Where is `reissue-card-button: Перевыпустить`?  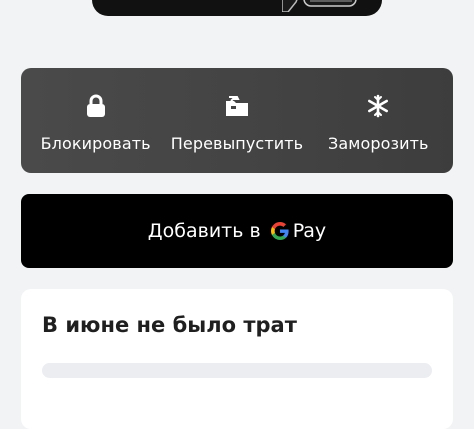 reissue-card-button: Перевыпустить is located at coordinates (236, 120).